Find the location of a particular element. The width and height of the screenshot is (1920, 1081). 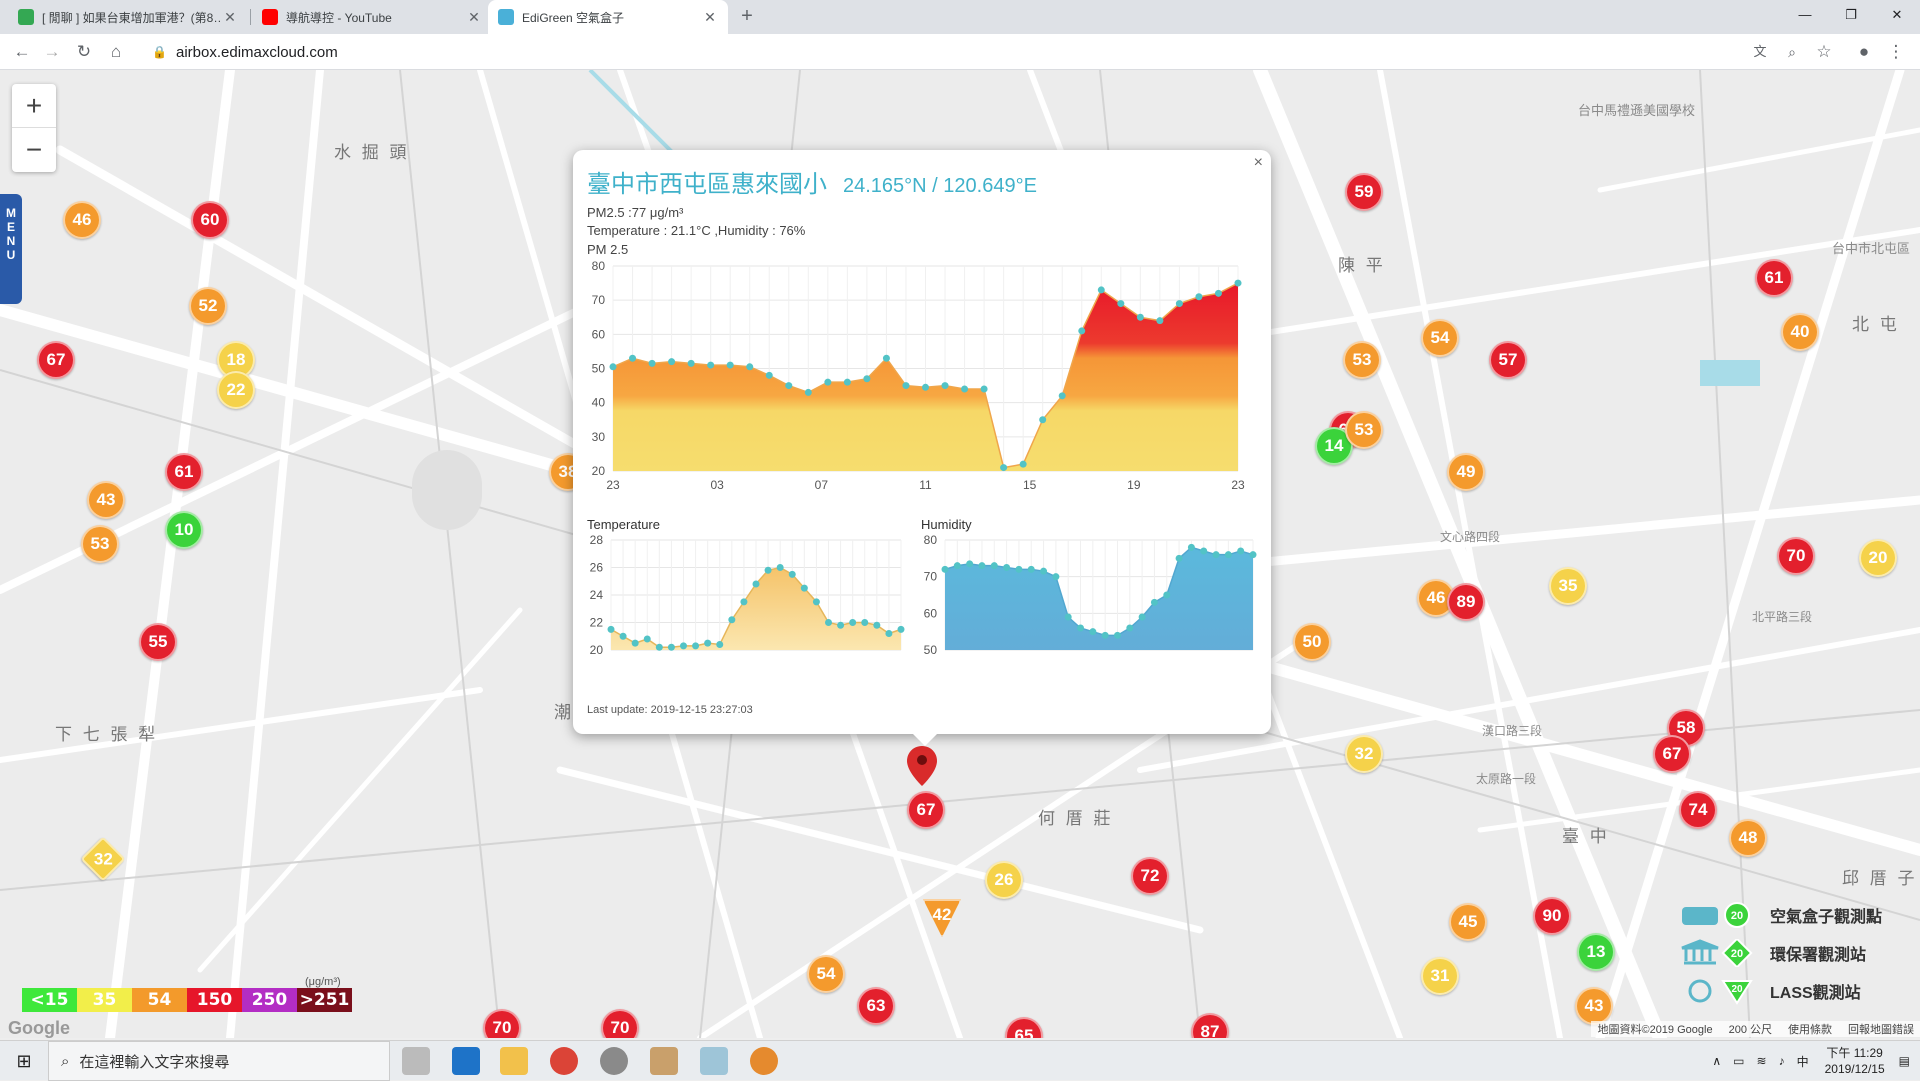

pm25-station-marker: 49 is located at coordinates (1466, 472).